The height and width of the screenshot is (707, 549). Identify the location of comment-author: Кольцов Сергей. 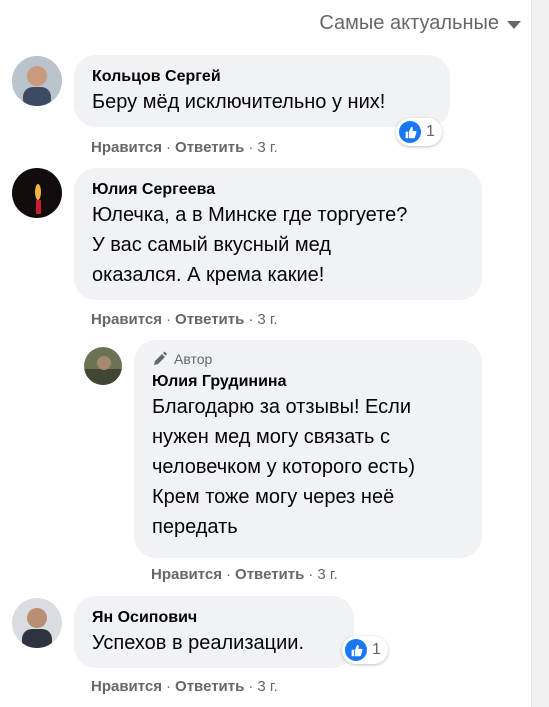
(262, 77).